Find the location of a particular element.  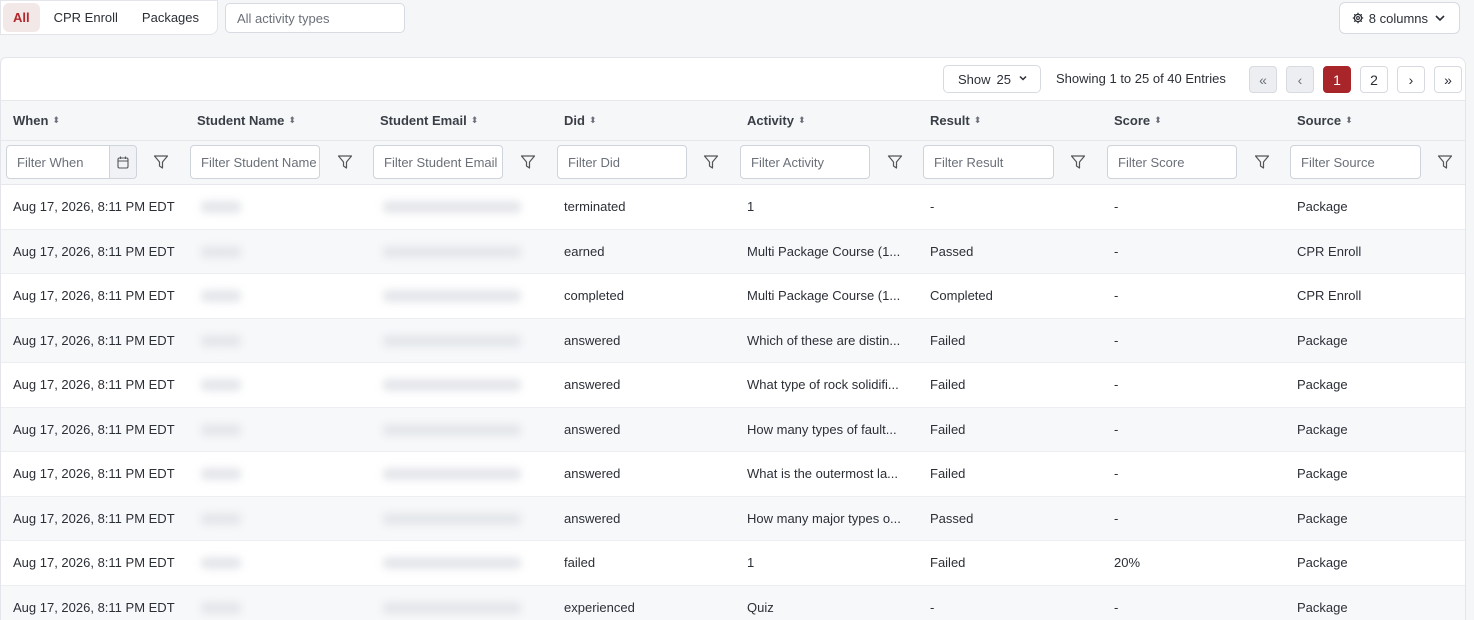

calendar-icon is located at coordinates (123, 162).